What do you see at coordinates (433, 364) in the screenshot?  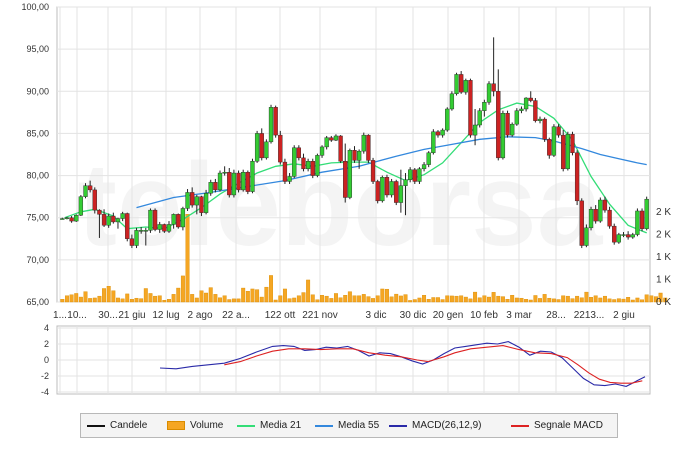 I see `signal-macd-line` at bounding box center [433, 364].